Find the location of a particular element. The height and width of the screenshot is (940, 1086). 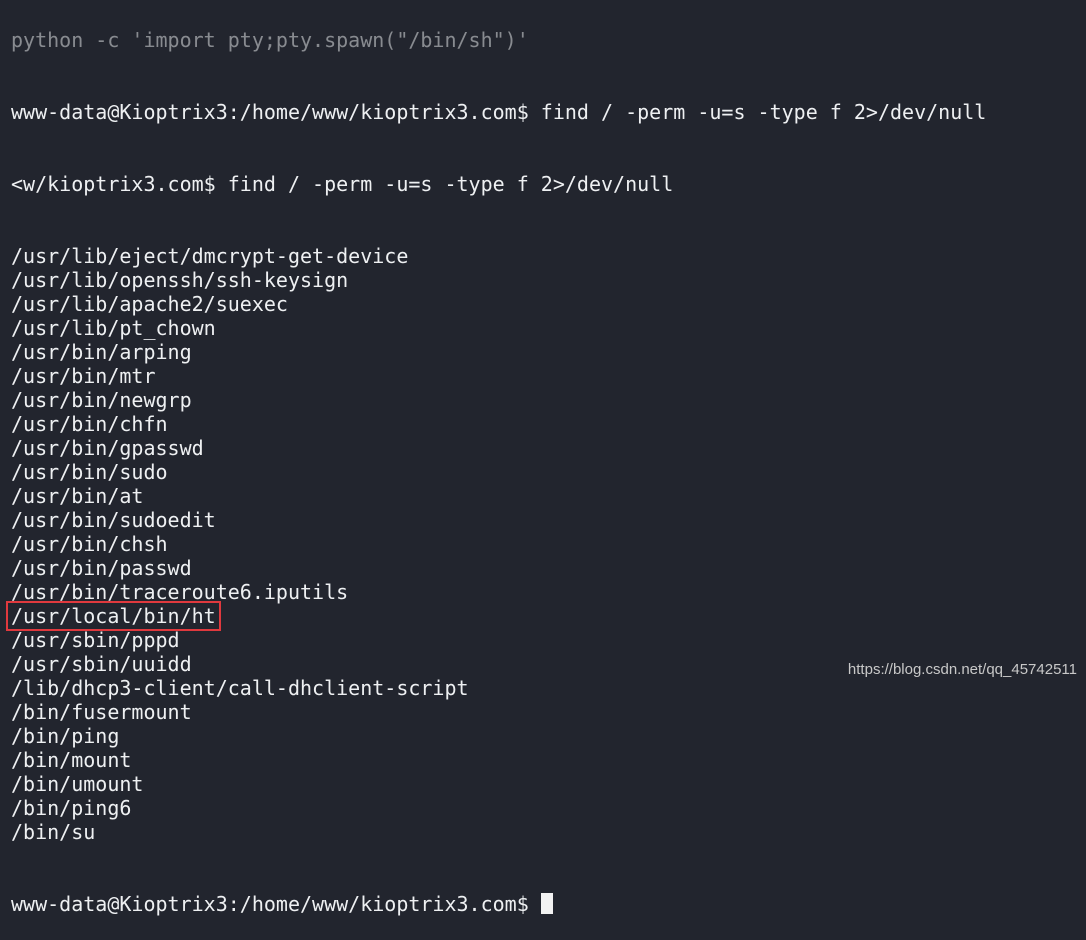

highlighted-path: /usr/local/bin/ht is located at coordinates (113, 616).